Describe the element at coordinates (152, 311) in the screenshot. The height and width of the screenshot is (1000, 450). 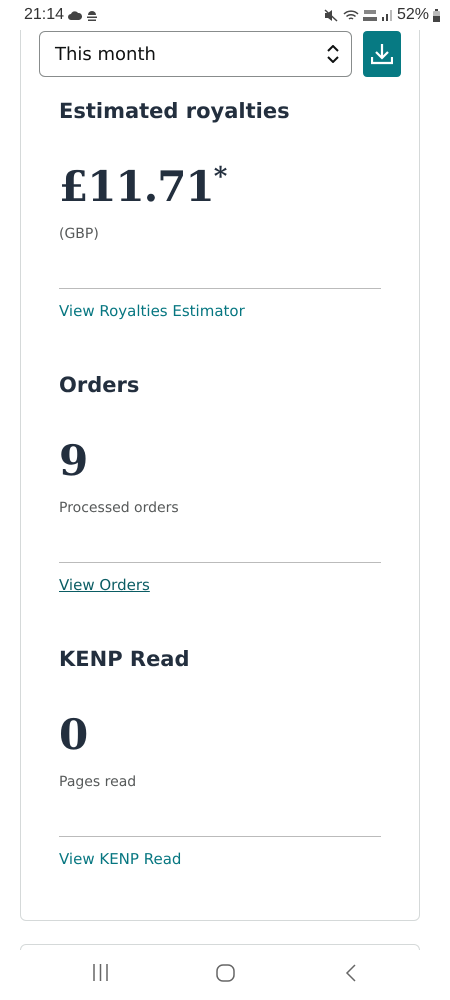
I see `metric-link: View Royalties Estimator` at that location.